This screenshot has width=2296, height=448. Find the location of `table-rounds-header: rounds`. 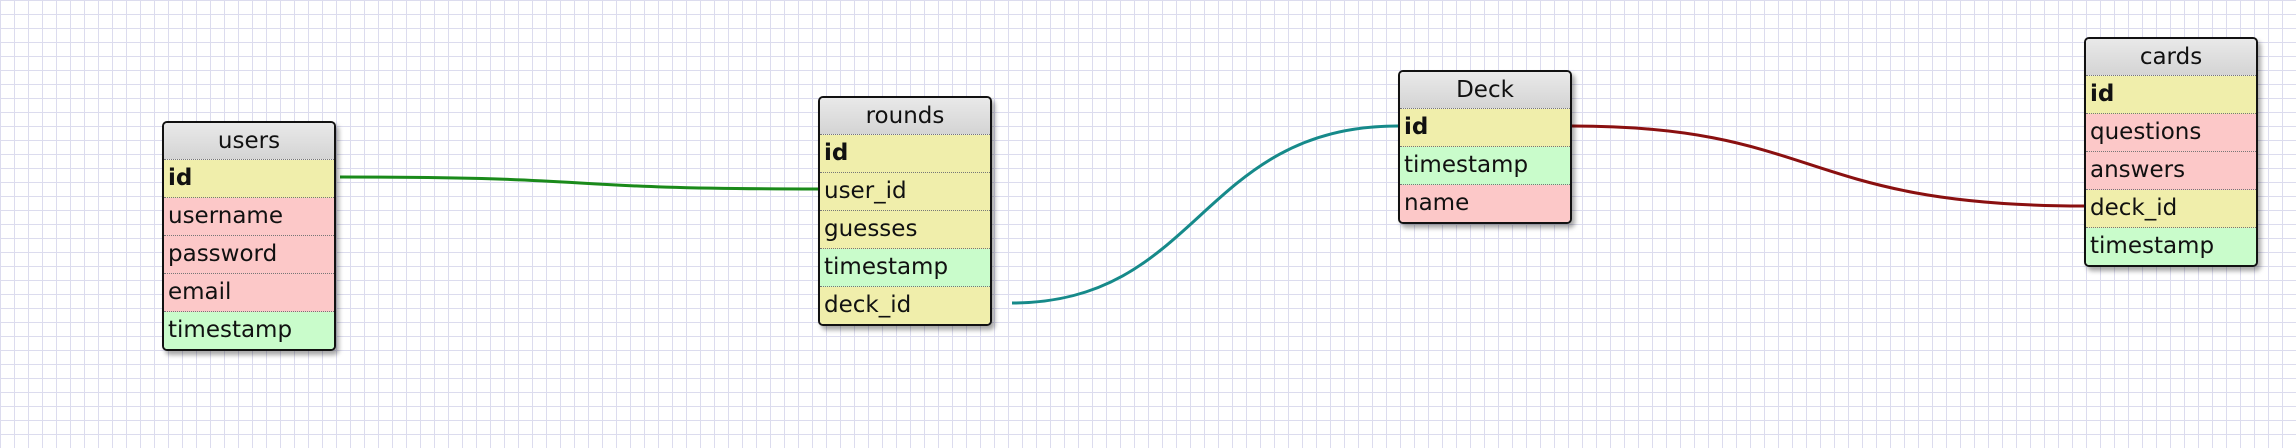

table-rounds-header: rounds is located at coordinates (905, 116).